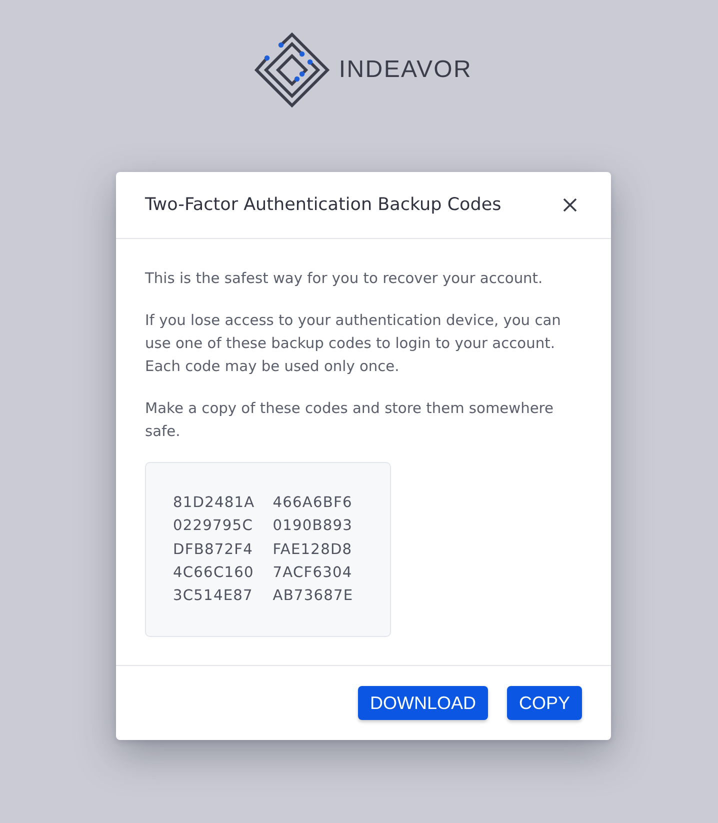 This screenshot has height=823, width=718. I want to click on backup-code: 4C66C160, so click(214, 572).